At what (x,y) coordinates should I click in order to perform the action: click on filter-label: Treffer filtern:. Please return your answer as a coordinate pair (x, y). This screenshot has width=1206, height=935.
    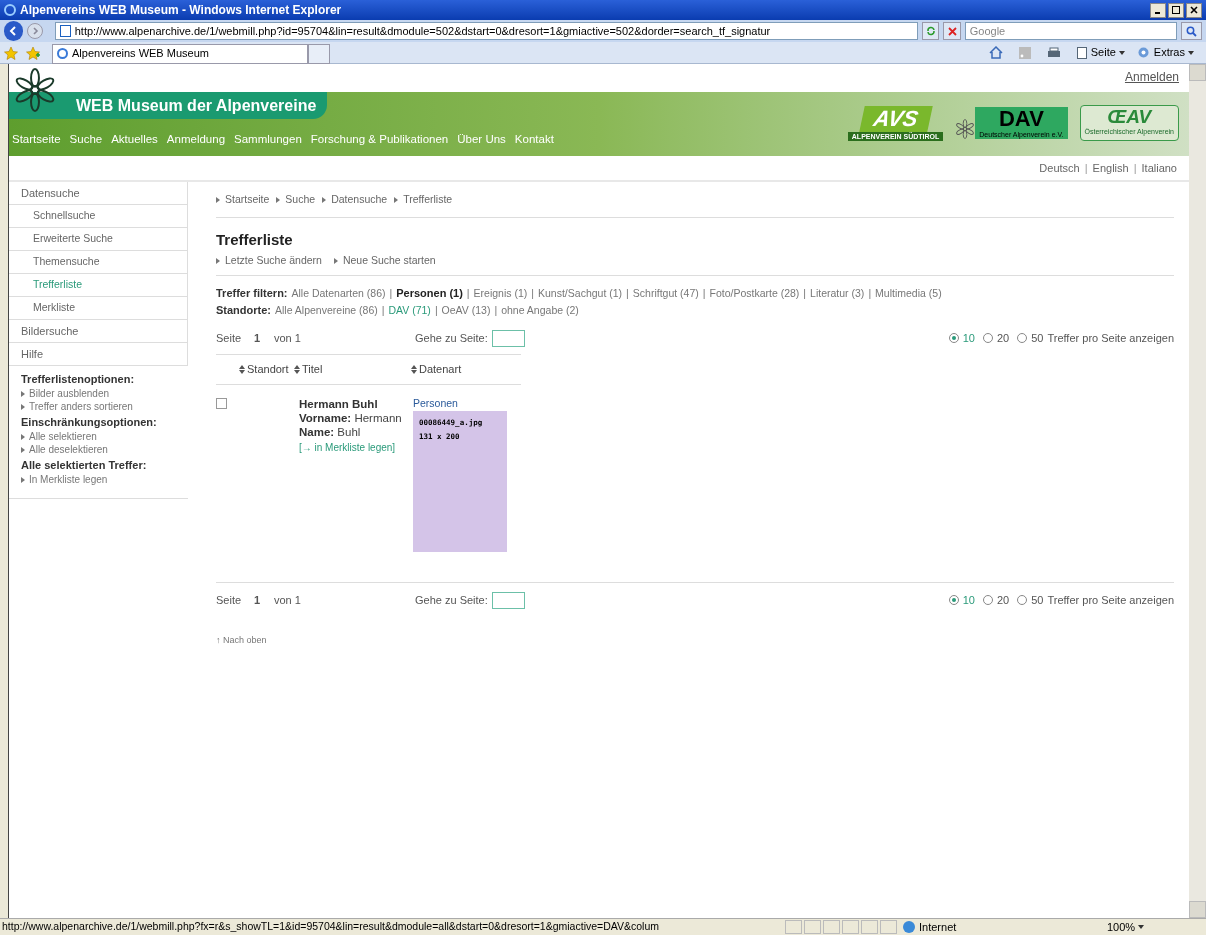
    Looking at the image, I should click on (252, 294).